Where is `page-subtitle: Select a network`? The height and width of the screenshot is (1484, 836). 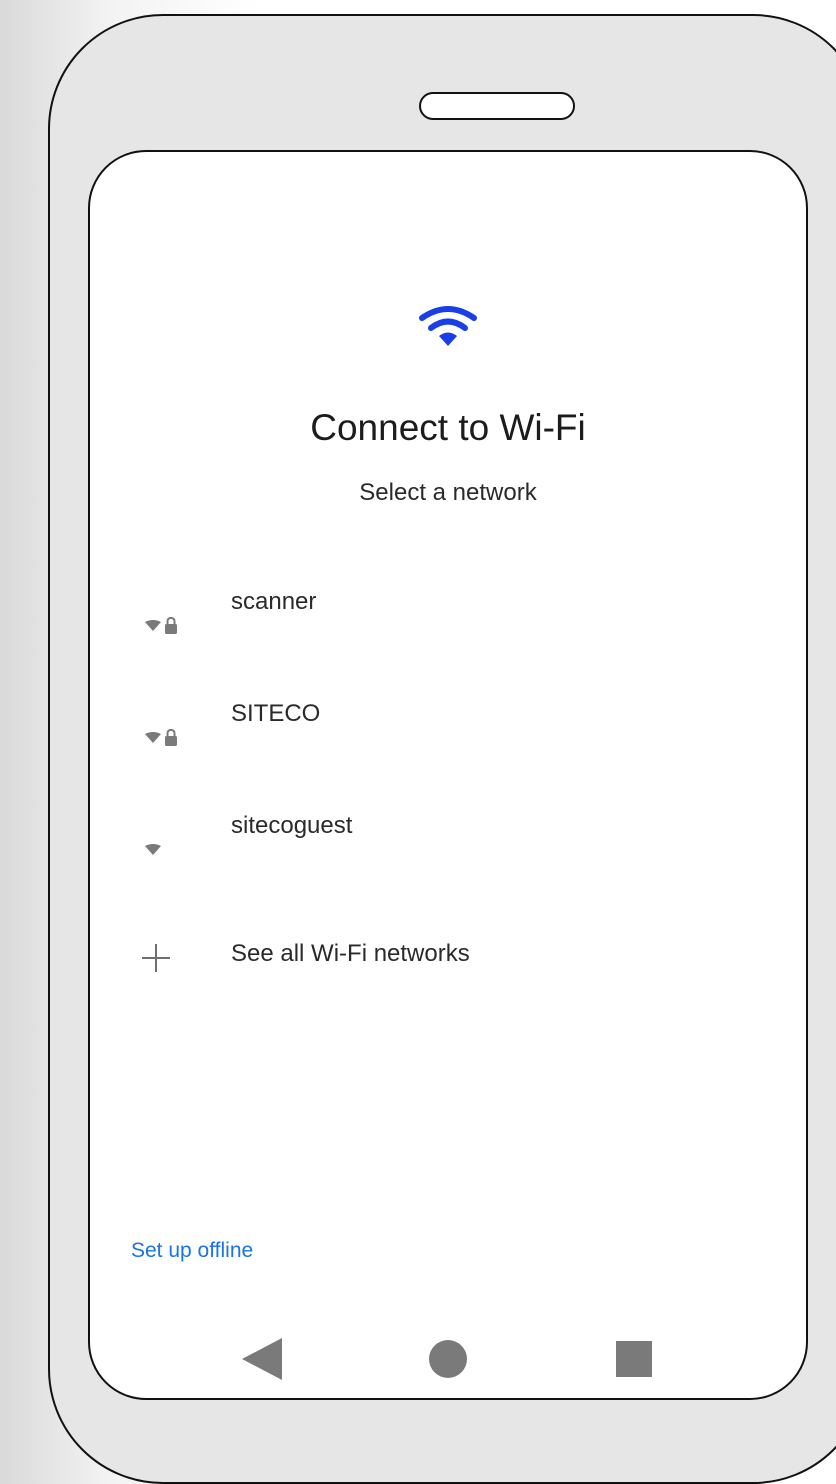 page-subtitle: Select a network is located at coordinates (448, 492).